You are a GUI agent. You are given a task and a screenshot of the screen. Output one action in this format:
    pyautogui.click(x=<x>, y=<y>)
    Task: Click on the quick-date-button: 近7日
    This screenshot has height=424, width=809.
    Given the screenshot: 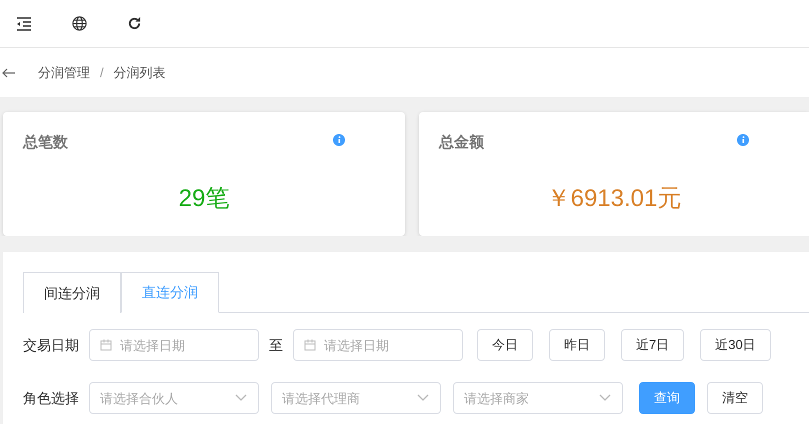 What is the action you would take?
    pyautogui.click(x=652, y=345)
    